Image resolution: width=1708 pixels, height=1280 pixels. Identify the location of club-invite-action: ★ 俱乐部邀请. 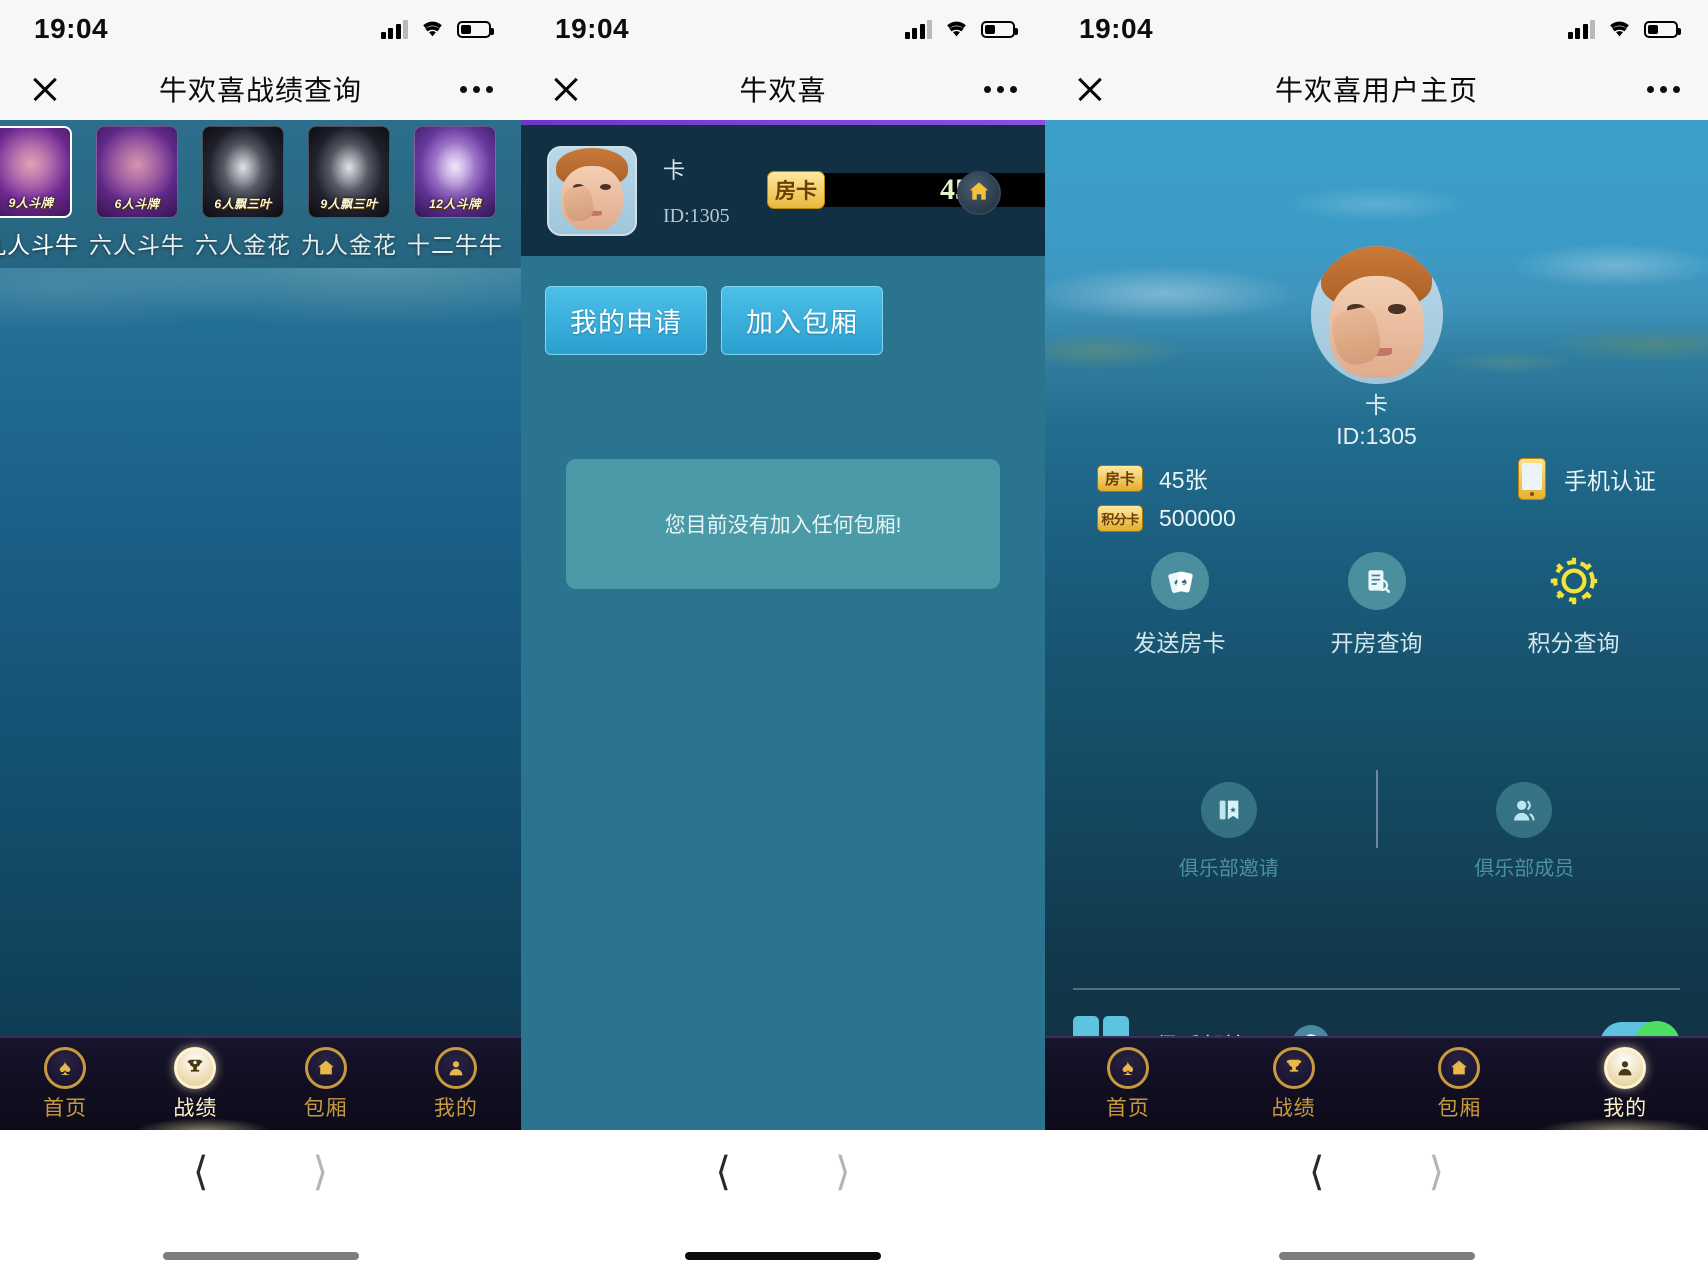
(1229, 831).